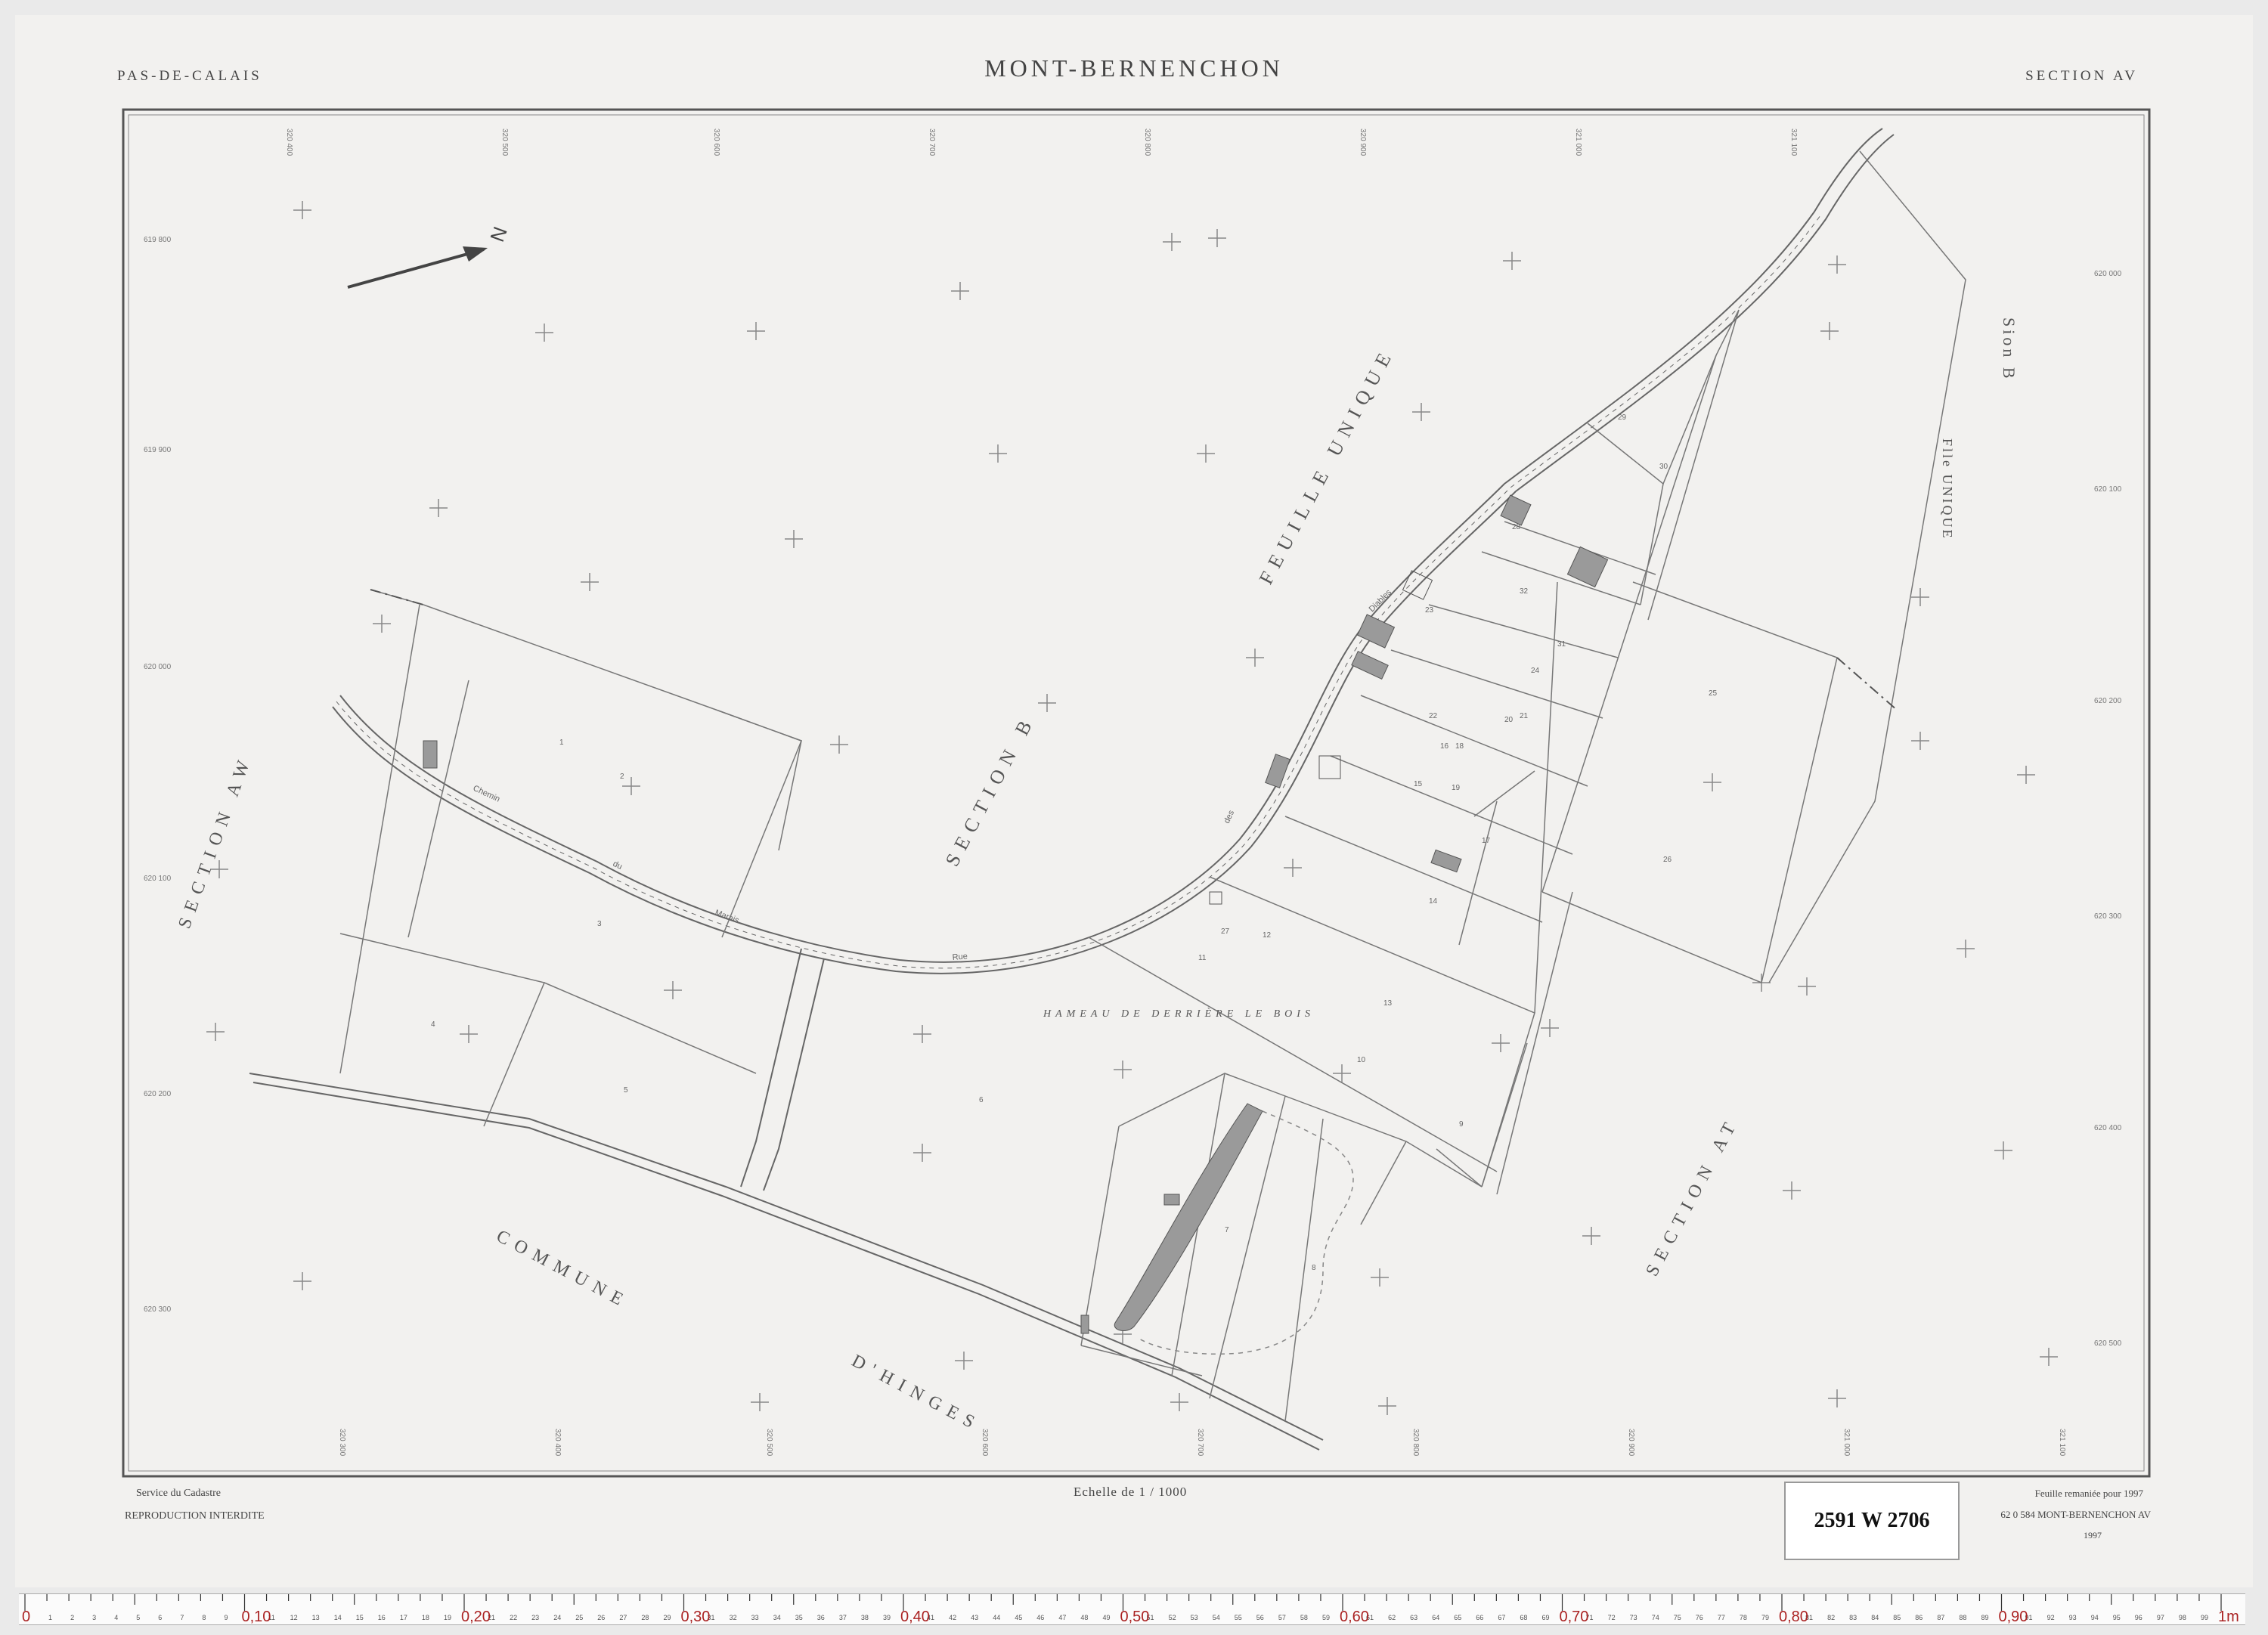 The image size is (2268, 1635). I want to click on coord-label-top: 320 700, so click(932, 142).